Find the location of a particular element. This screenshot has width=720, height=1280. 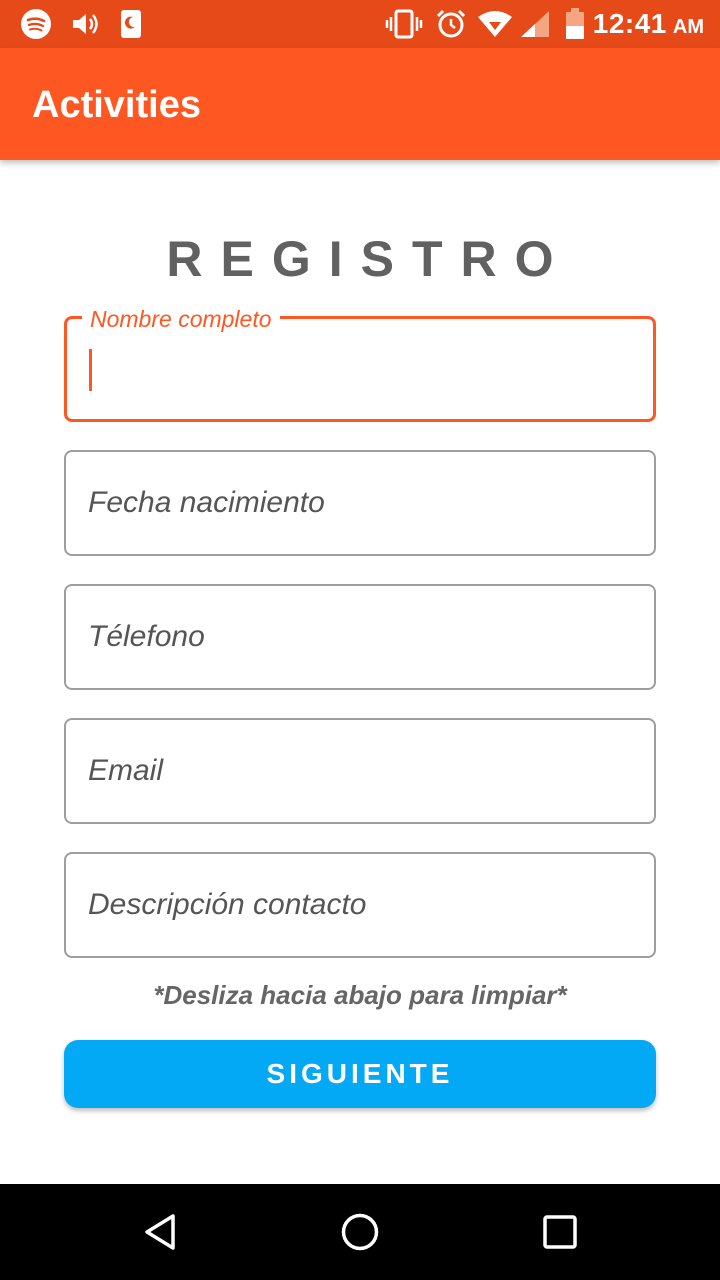

do-not-disturb-icon is located at coordinates (131, 24).